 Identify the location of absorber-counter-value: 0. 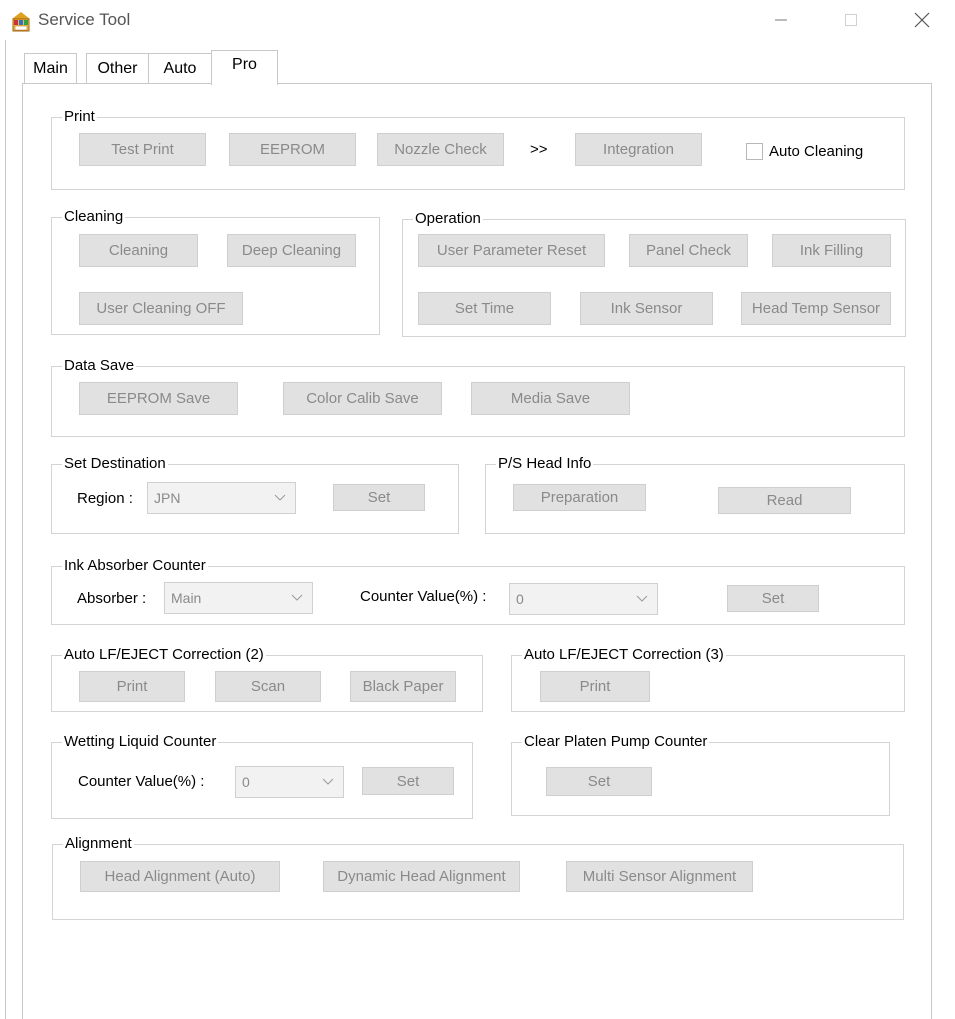
(520, 599).